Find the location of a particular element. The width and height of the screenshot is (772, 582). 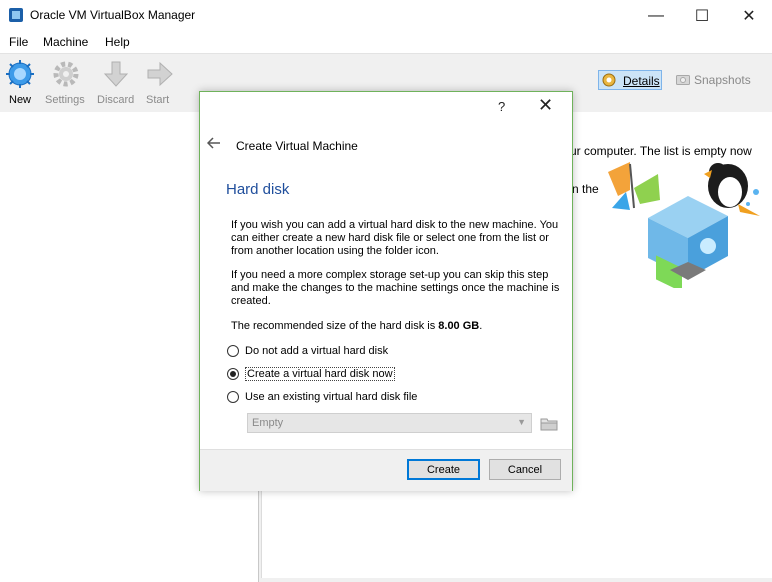

close-window-button: ✕ is located at coordinates (749, 15).